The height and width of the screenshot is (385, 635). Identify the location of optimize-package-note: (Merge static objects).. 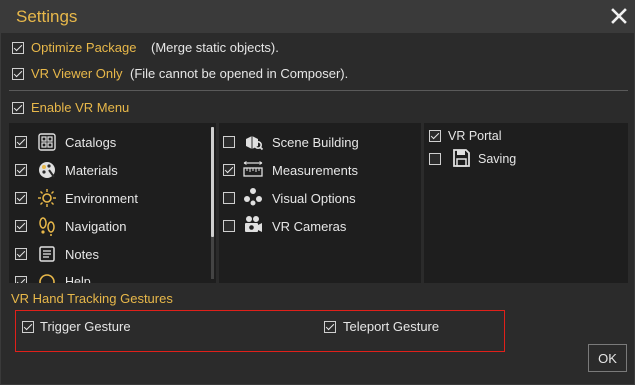
(215, 47).